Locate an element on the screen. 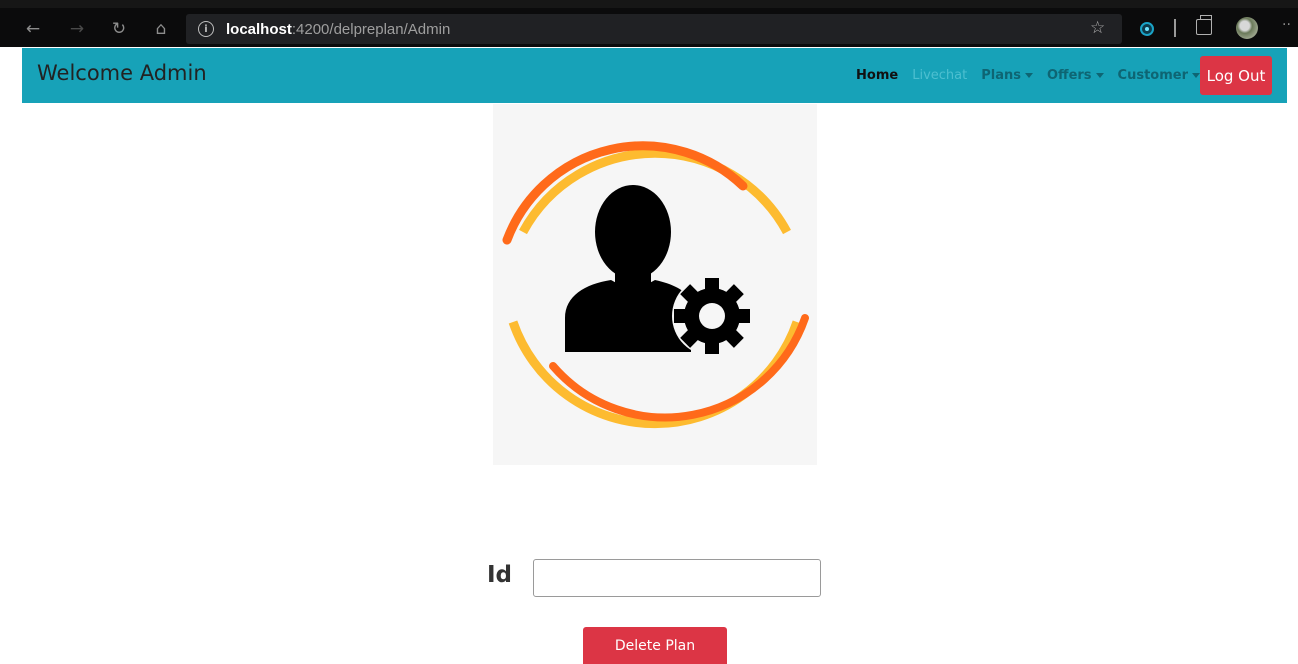 This screenshot has height=664, width=1298. nav-links: Home Livechat Plans Offers Customer is located at coordinates (1028, 75).